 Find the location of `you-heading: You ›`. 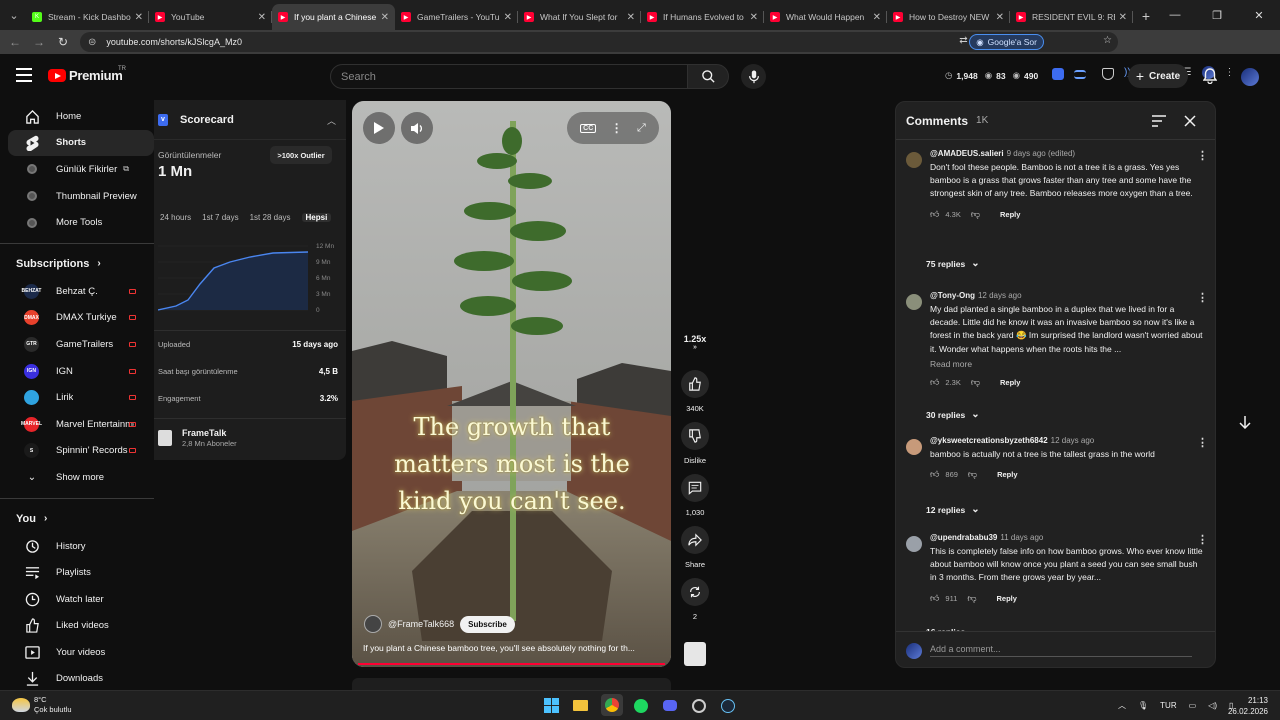

you-heading: You › is located at coordinates (77, 519).